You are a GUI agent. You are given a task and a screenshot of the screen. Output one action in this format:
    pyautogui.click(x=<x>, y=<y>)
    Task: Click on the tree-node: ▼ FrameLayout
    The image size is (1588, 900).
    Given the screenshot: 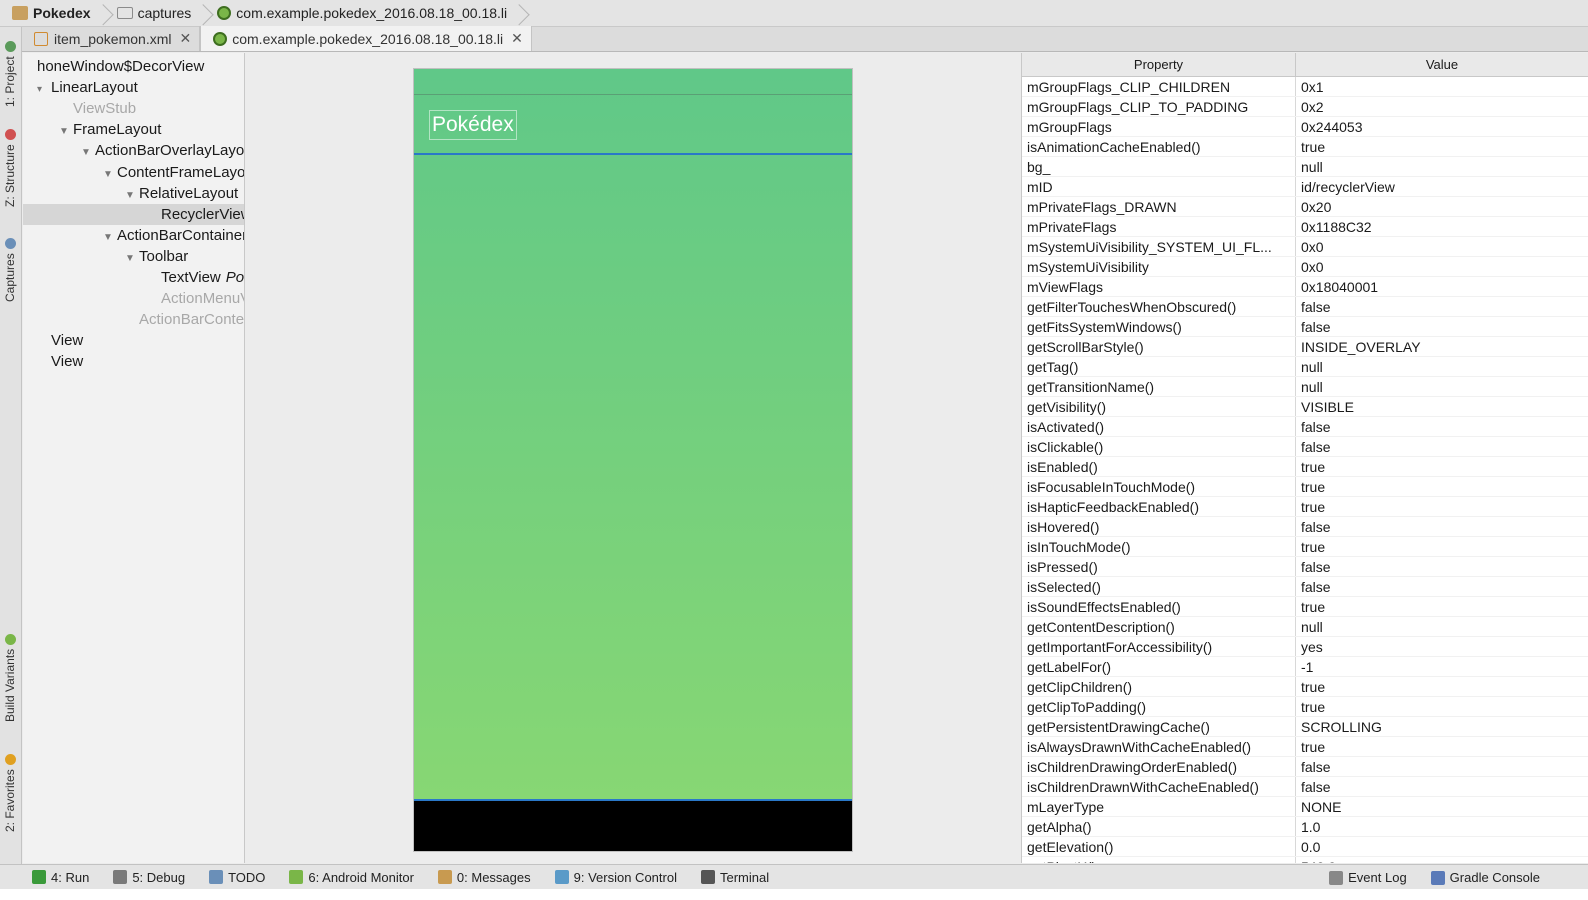 What is the action you would take?
    pyautogui.click(x=133, y=130)
    